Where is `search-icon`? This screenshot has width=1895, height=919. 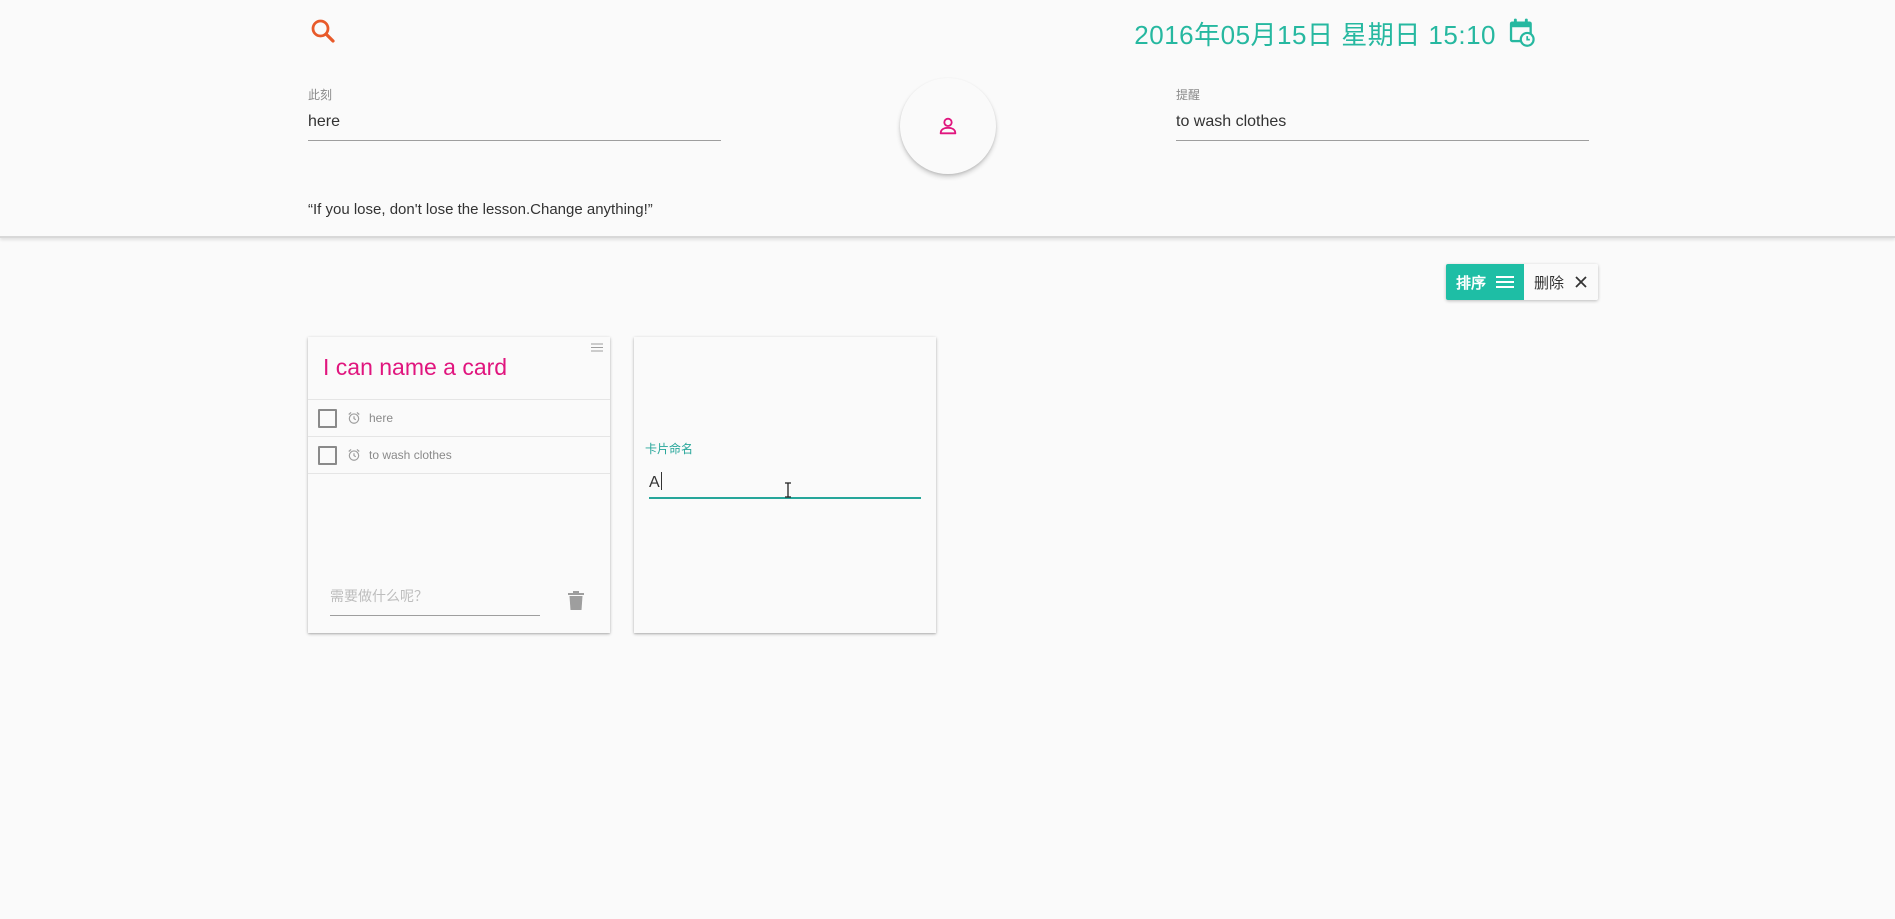
search-icon is located at coordinates (323, 31).